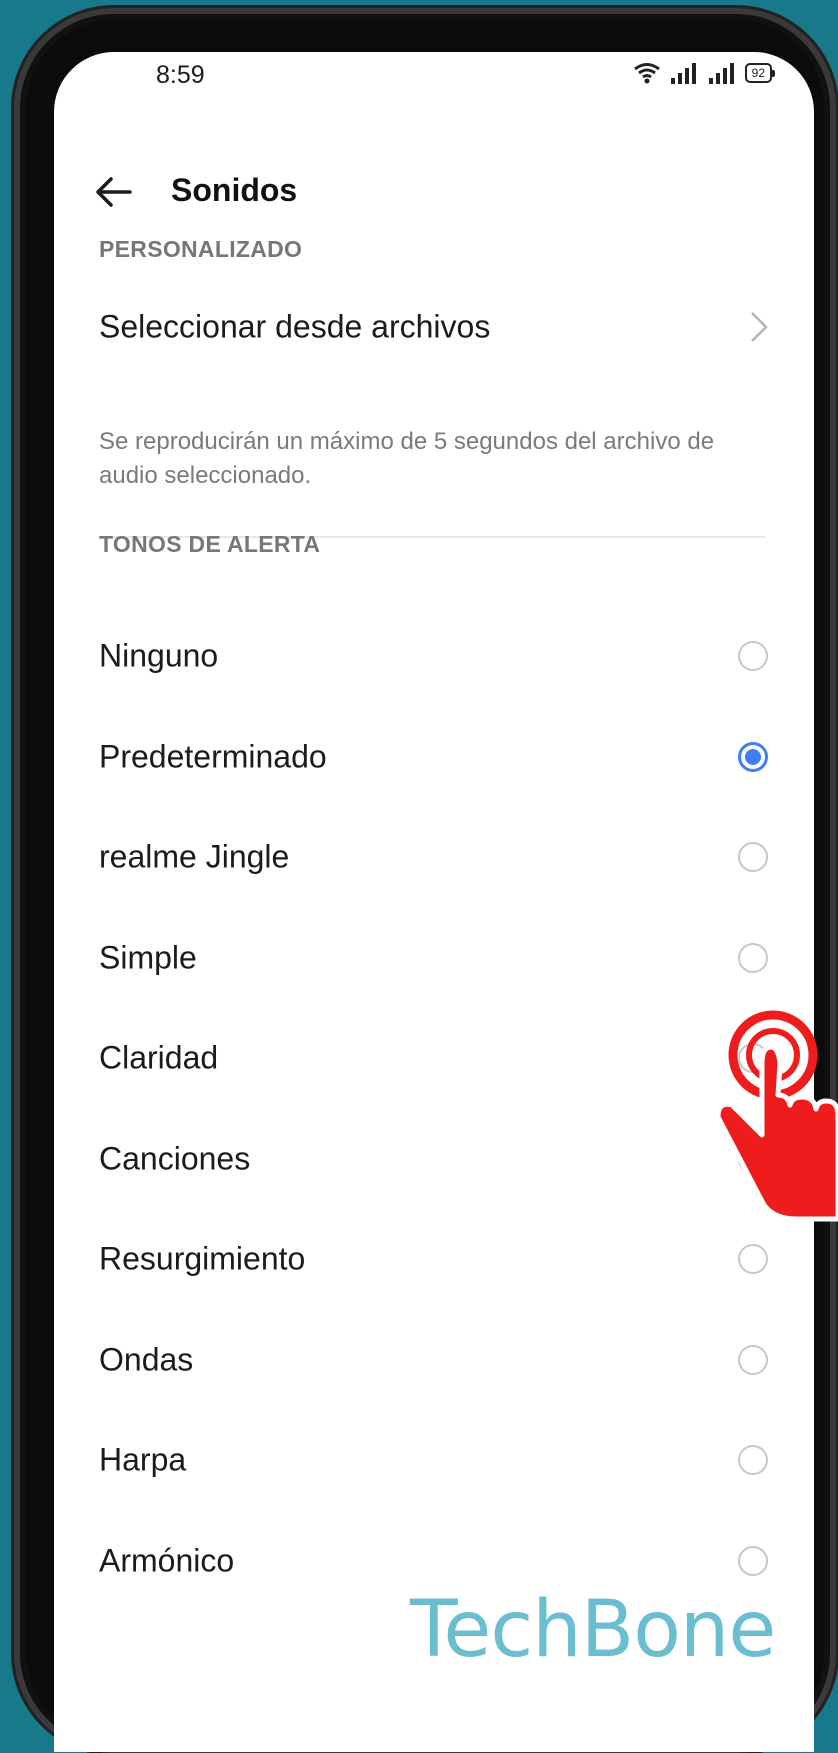 This screenshot has height=1753, width=838. Describe the element at coordinates (143, 1459) in the screenshot. I see `alert-tone-label: Harpa` at that location.